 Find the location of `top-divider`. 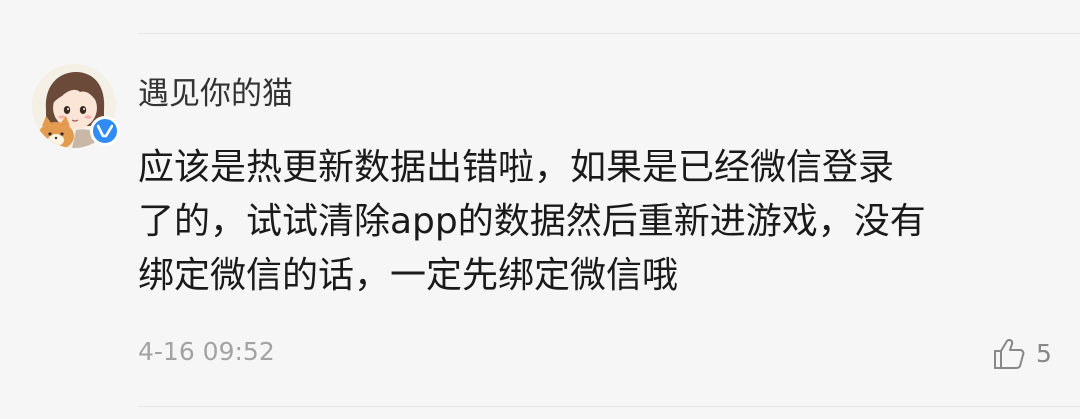

top-divider is located at coordinates (608, 33).